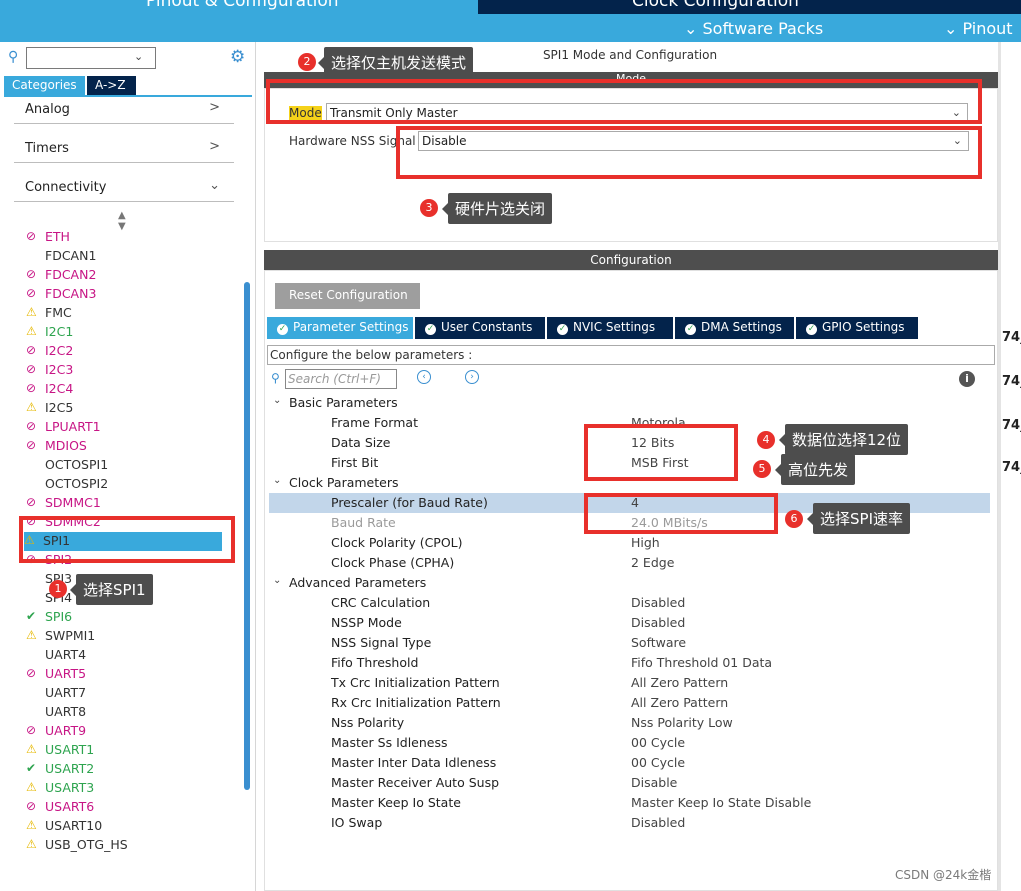  Describe the element at coordinates (658, 642) in the screenshot. I see `parameter-value: Software` at that location.